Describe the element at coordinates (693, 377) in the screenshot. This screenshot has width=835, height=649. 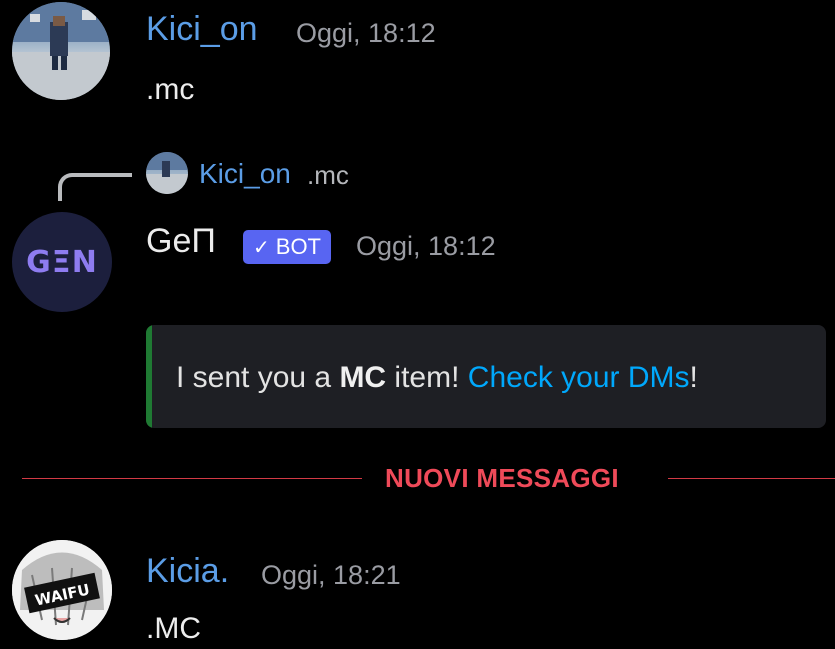
I see `embed-text-end: !` at that location.